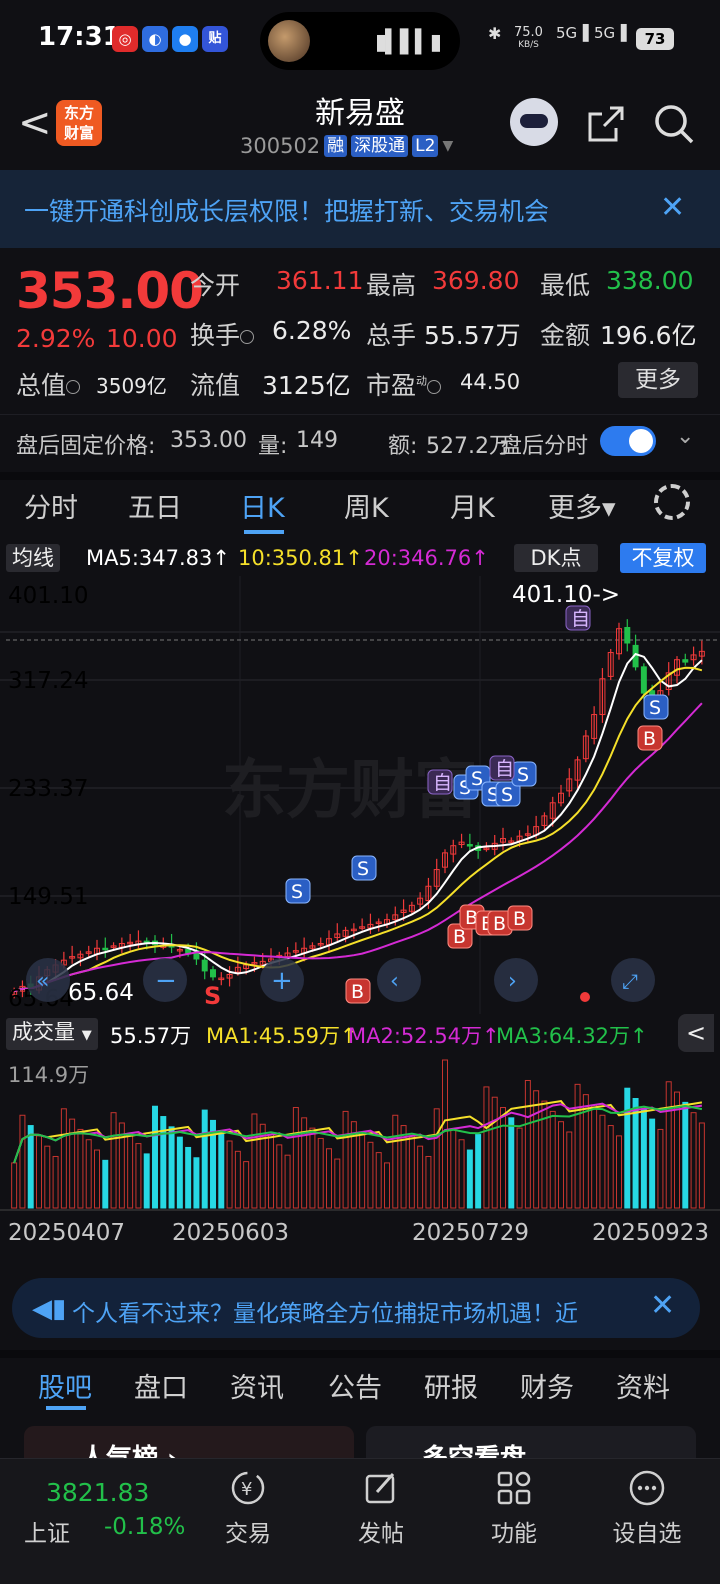 The height and width of the screenshot is (1584, 720). Describe the element at coordinates (381, 1508) in the screenshot. I see `nav-post: 发帖` at that location.